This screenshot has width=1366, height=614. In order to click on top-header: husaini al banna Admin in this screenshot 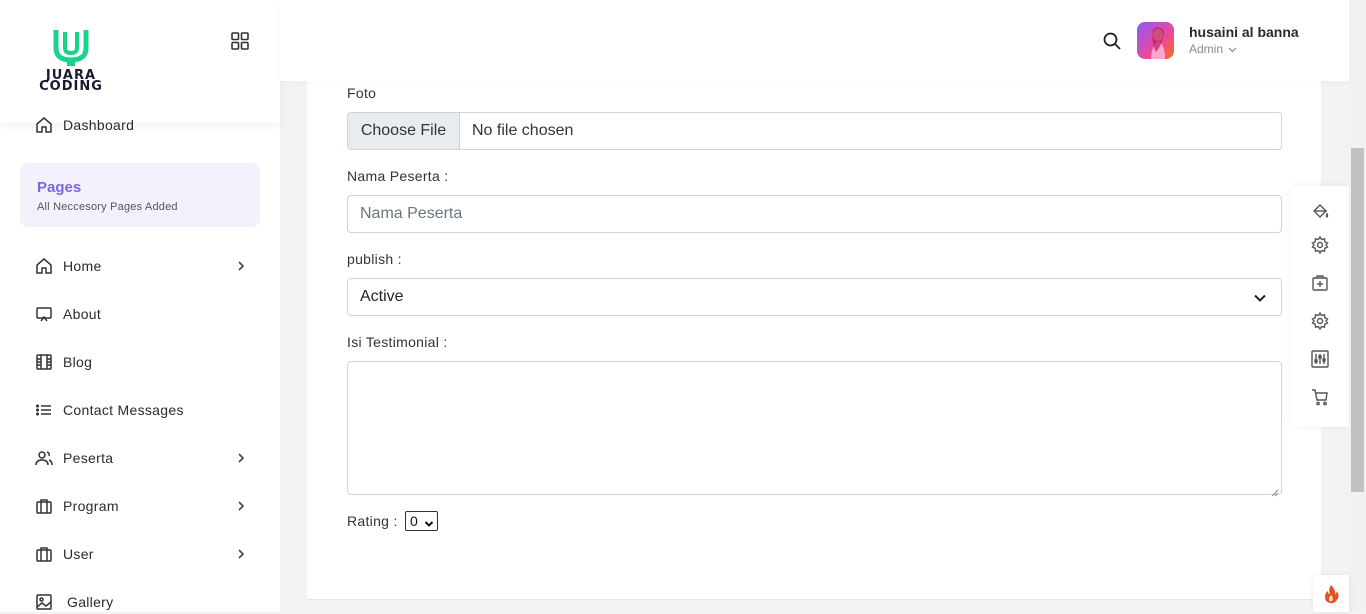, I will do `click(814, 40)`.